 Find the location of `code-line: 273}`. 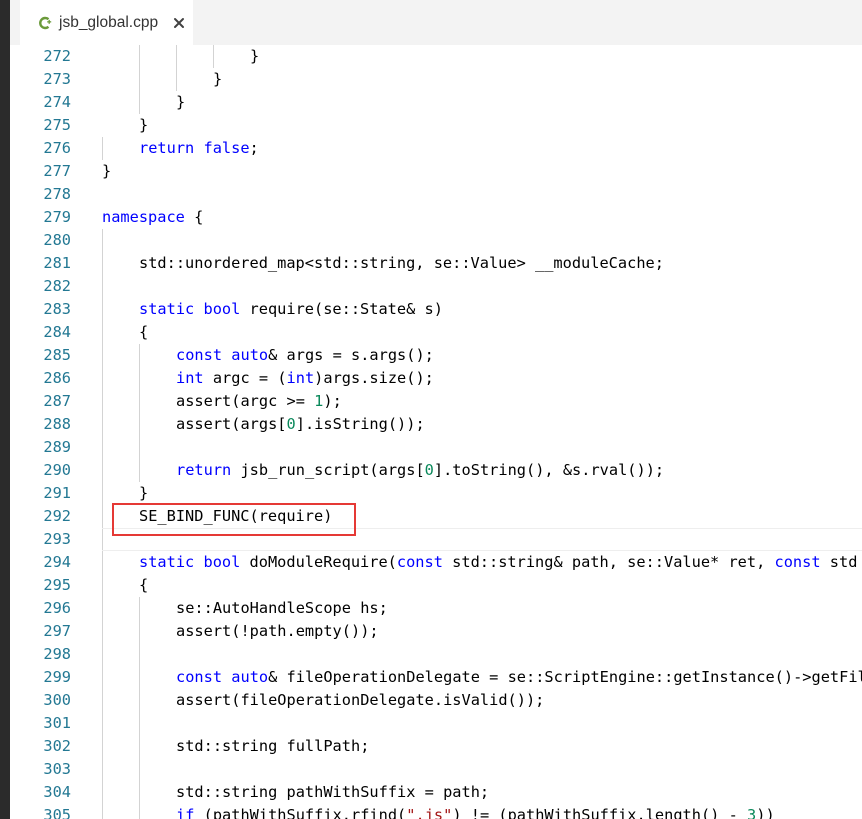

code-line: 273} is located at coordinates (436, 79).